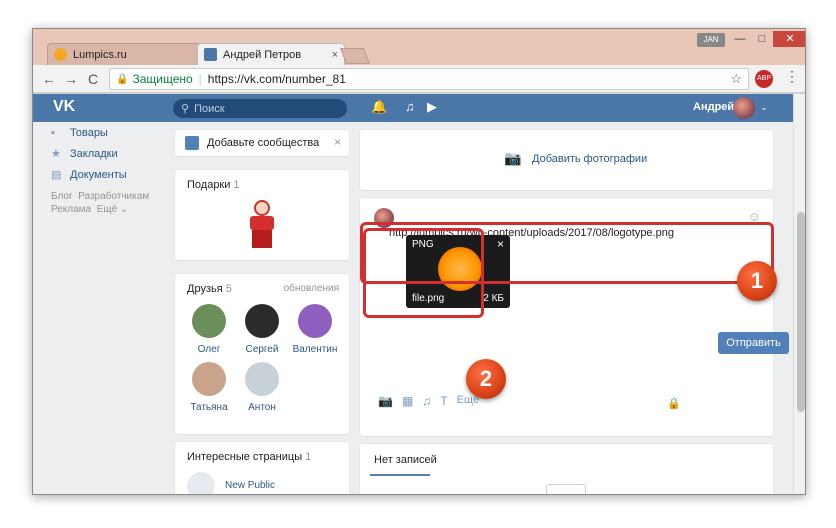 This screenshot has width=836, height=528. Describe the element at coordinates (405, 460) in the screenshot. I see `no-posts-label: Нет записей` at that location.